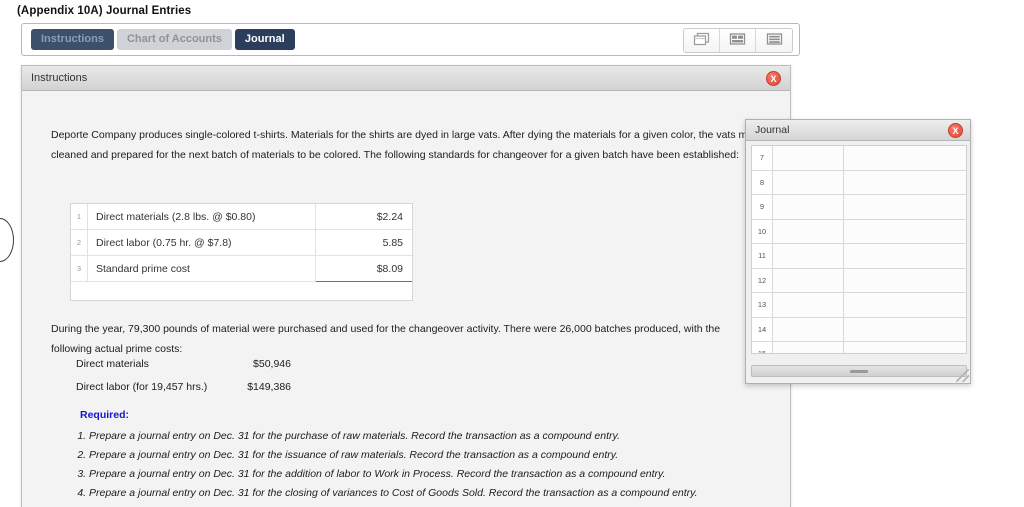 Image resolution: width=1024 pixels, height=507 pixels. I want to click on instructions-window-title: Instructions, so click(59, 78).